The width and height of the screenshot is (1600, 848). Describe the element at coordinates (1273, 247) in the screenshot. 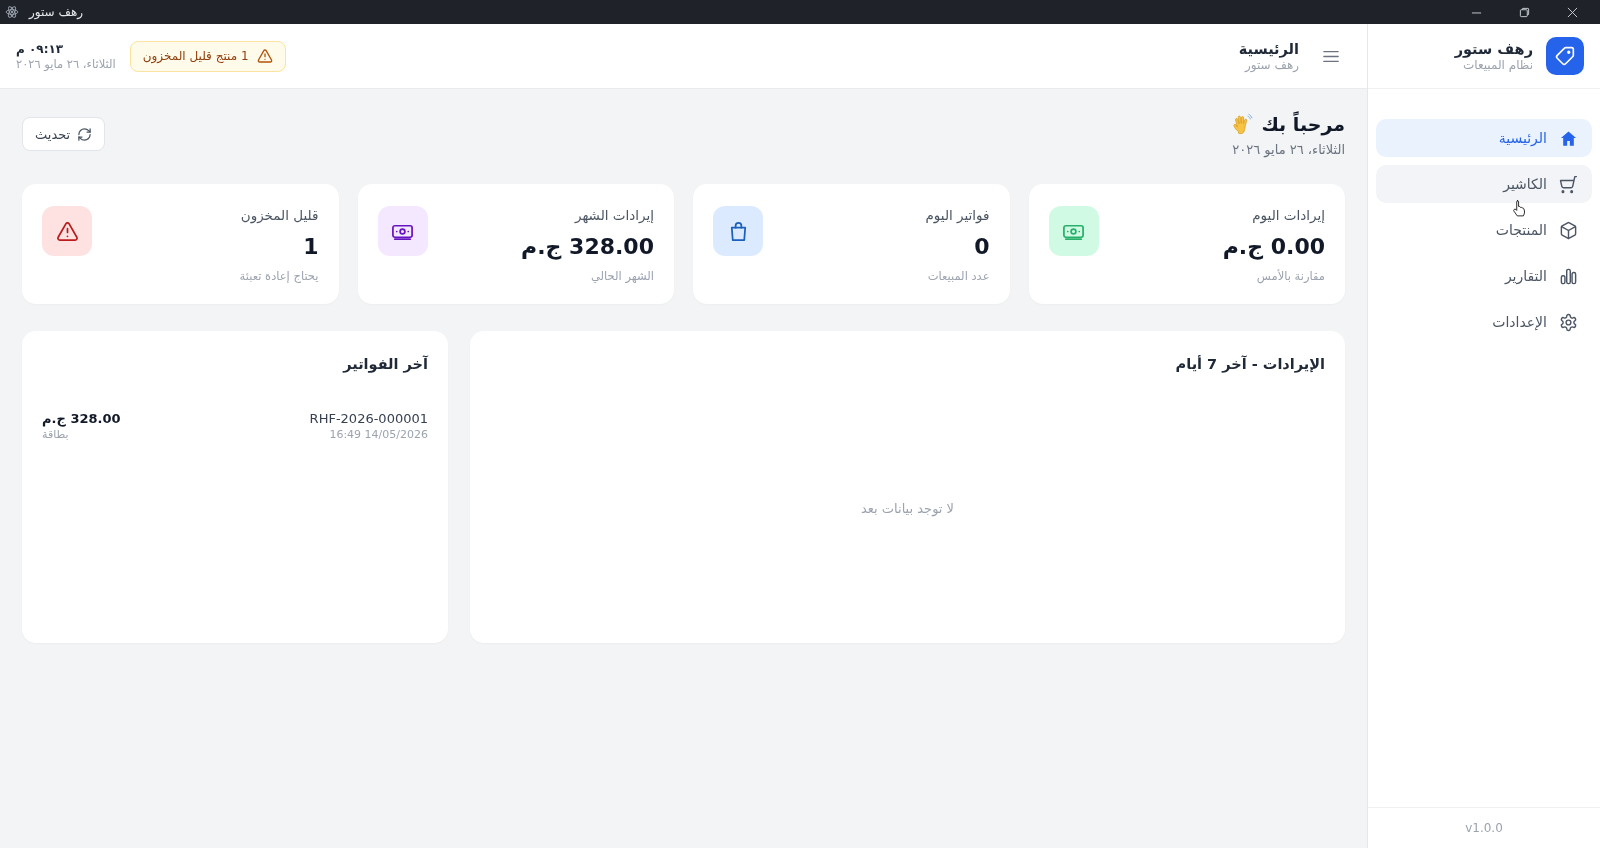

I see `stat-value: 0.00 ج.م` at that location.